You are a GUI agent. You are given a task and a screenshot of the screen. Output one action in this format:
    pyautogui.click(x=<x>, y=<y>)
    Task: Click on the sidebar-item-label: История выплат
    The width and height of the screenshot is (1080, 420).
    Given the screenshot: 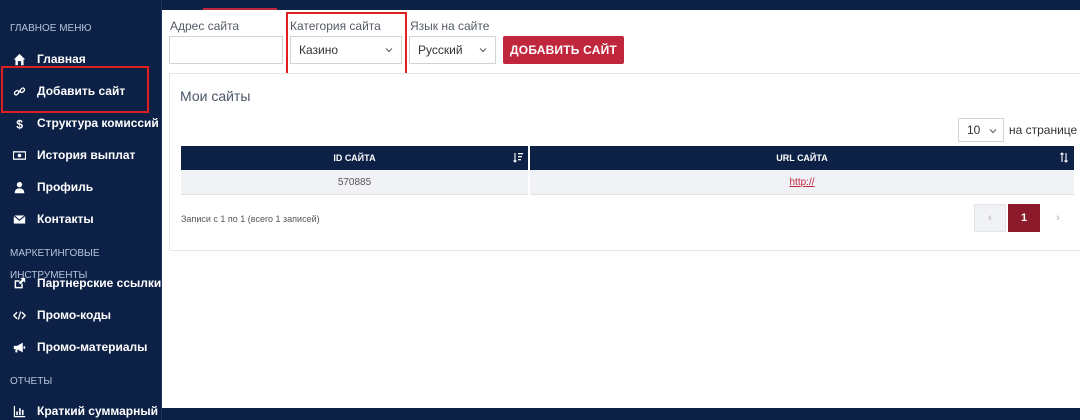 What is the action you would take?
    pyautogui.click(x=86, y=155)
    